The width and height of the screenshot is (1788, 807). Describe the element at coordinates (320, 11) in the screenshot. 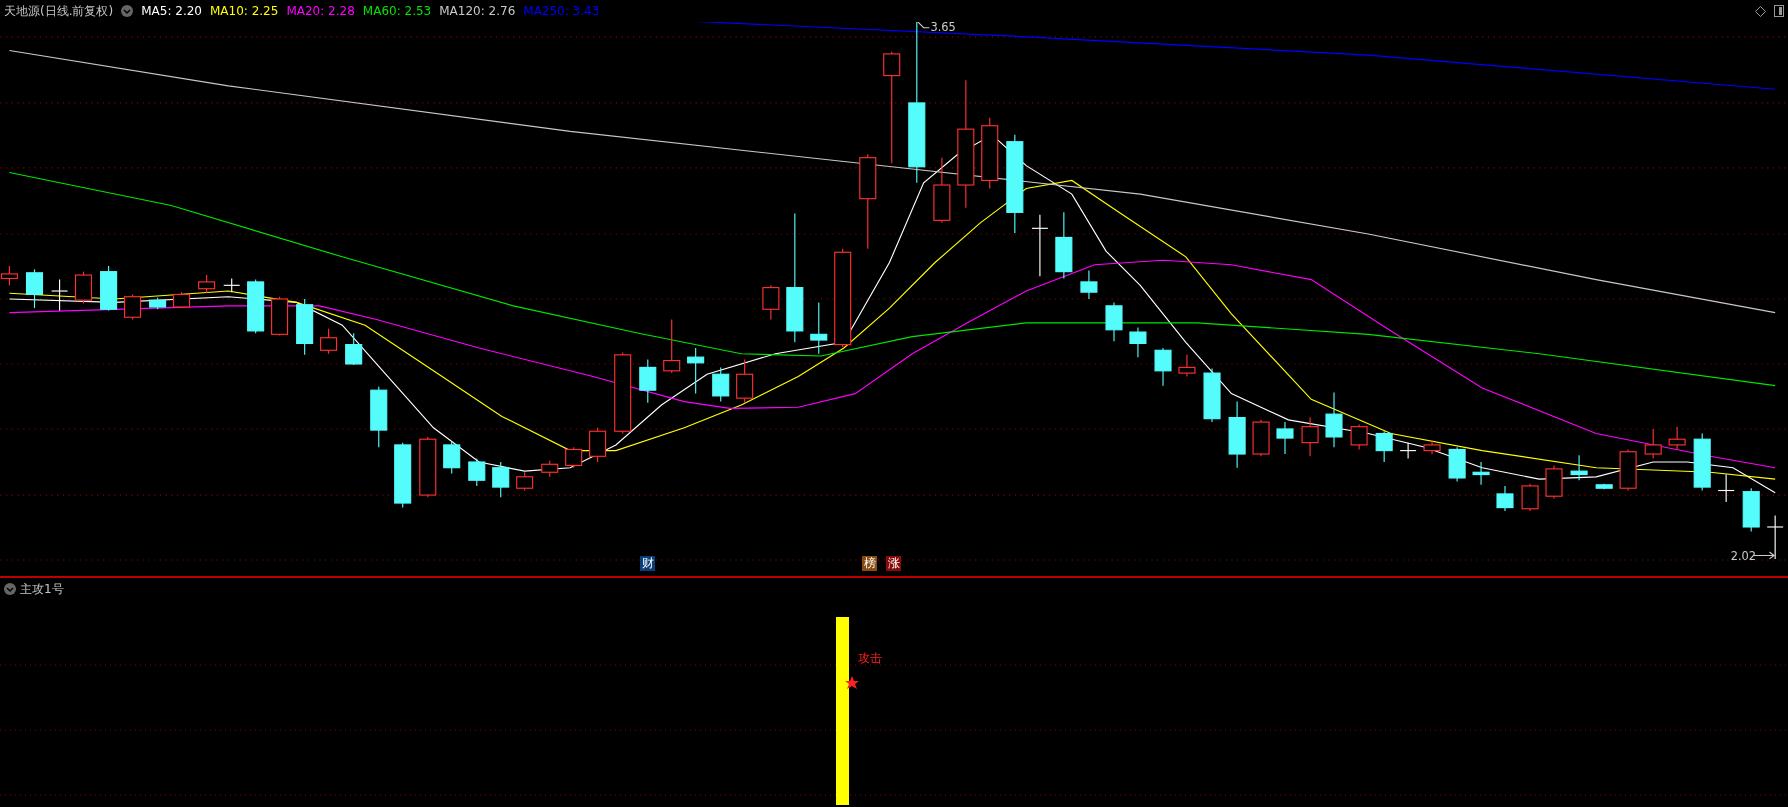

I see `moving-average-legend: MA20: 2.28` at that location.